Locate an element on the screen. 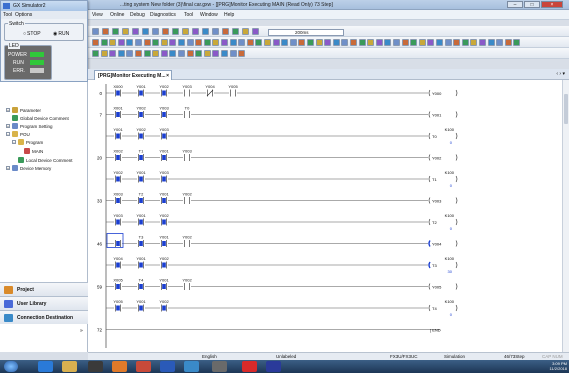 The height and width of the screenshot is (373, 569). start-button is located at coordinates (11, 366).